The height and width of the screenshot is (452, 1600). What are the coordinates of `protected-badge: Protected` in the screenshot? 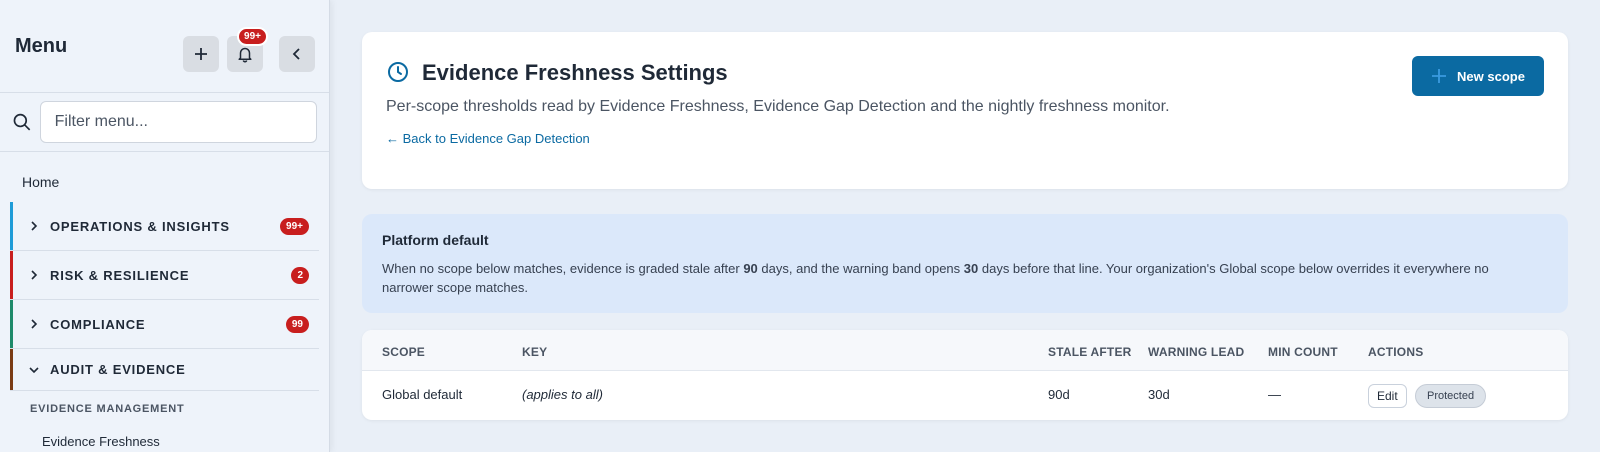 It's located at (1451, 396).